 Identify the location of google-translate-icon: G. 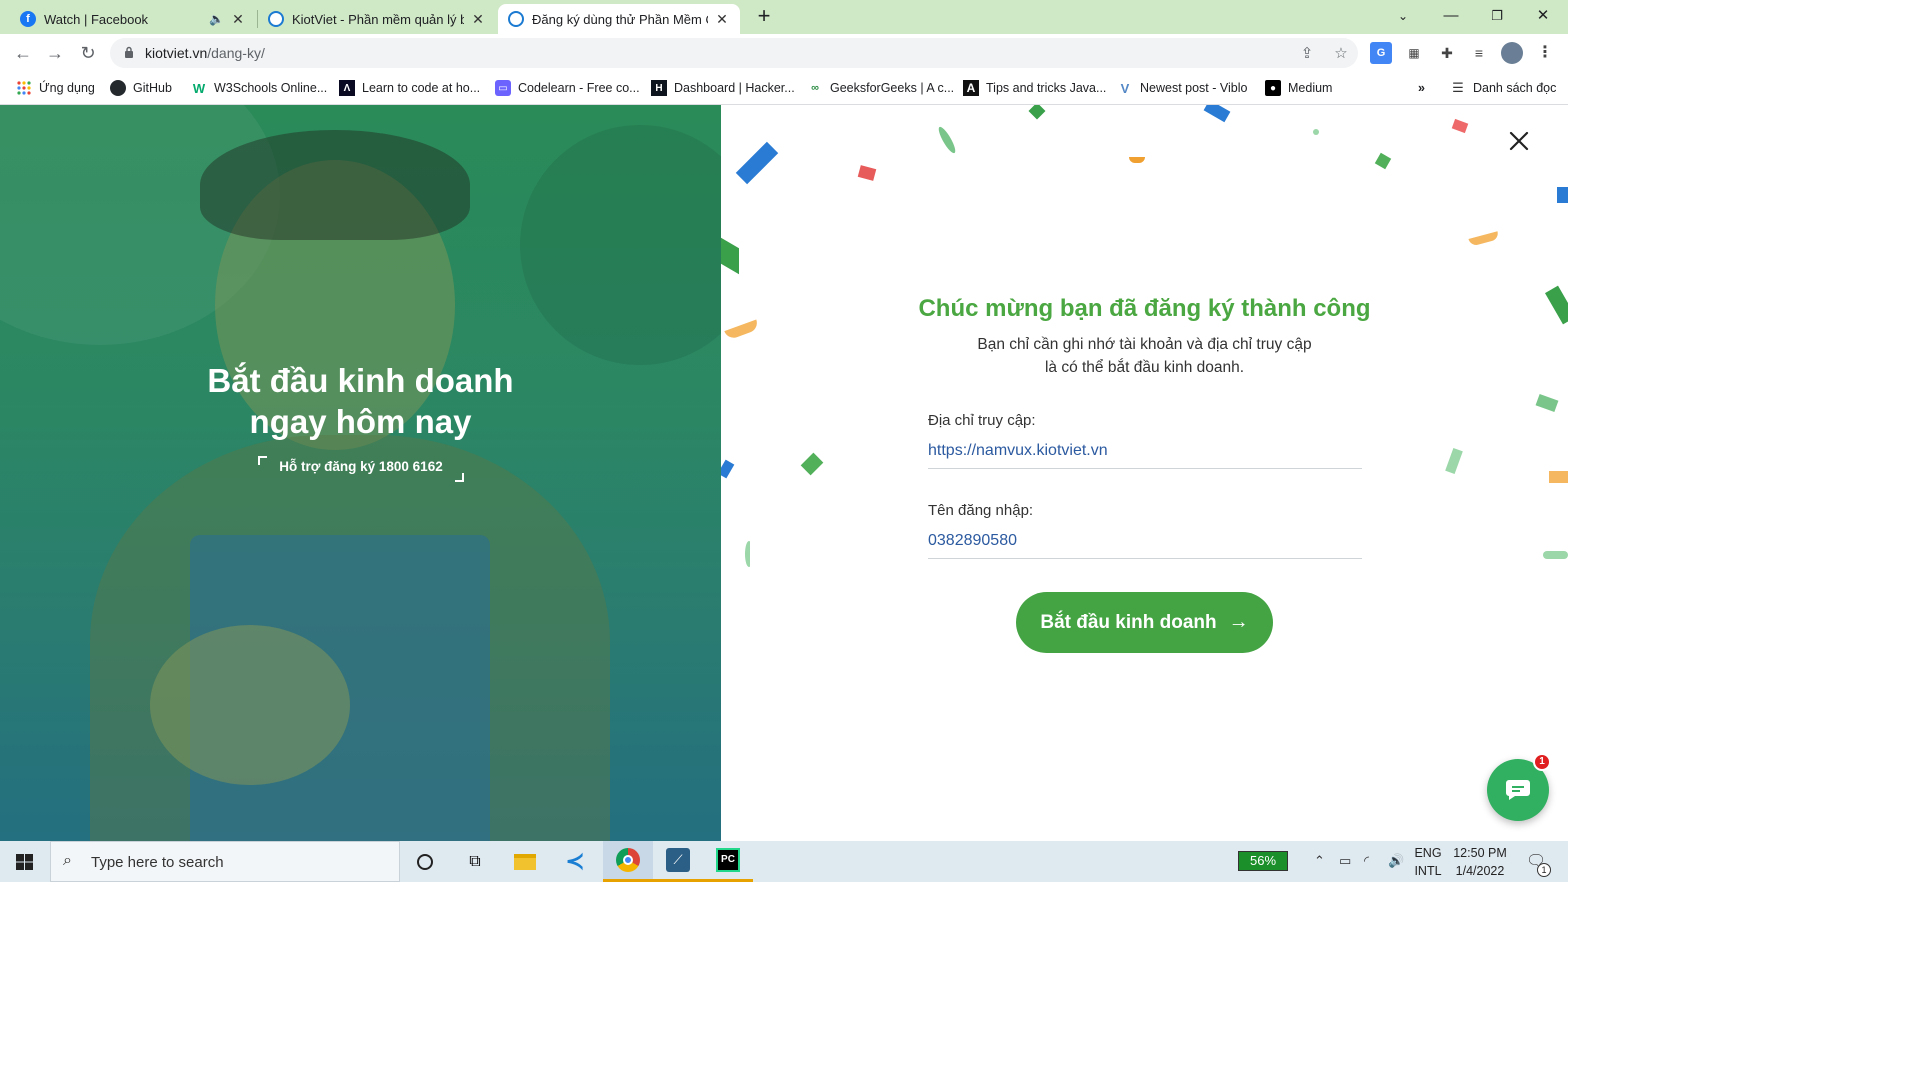
(1381, 53).